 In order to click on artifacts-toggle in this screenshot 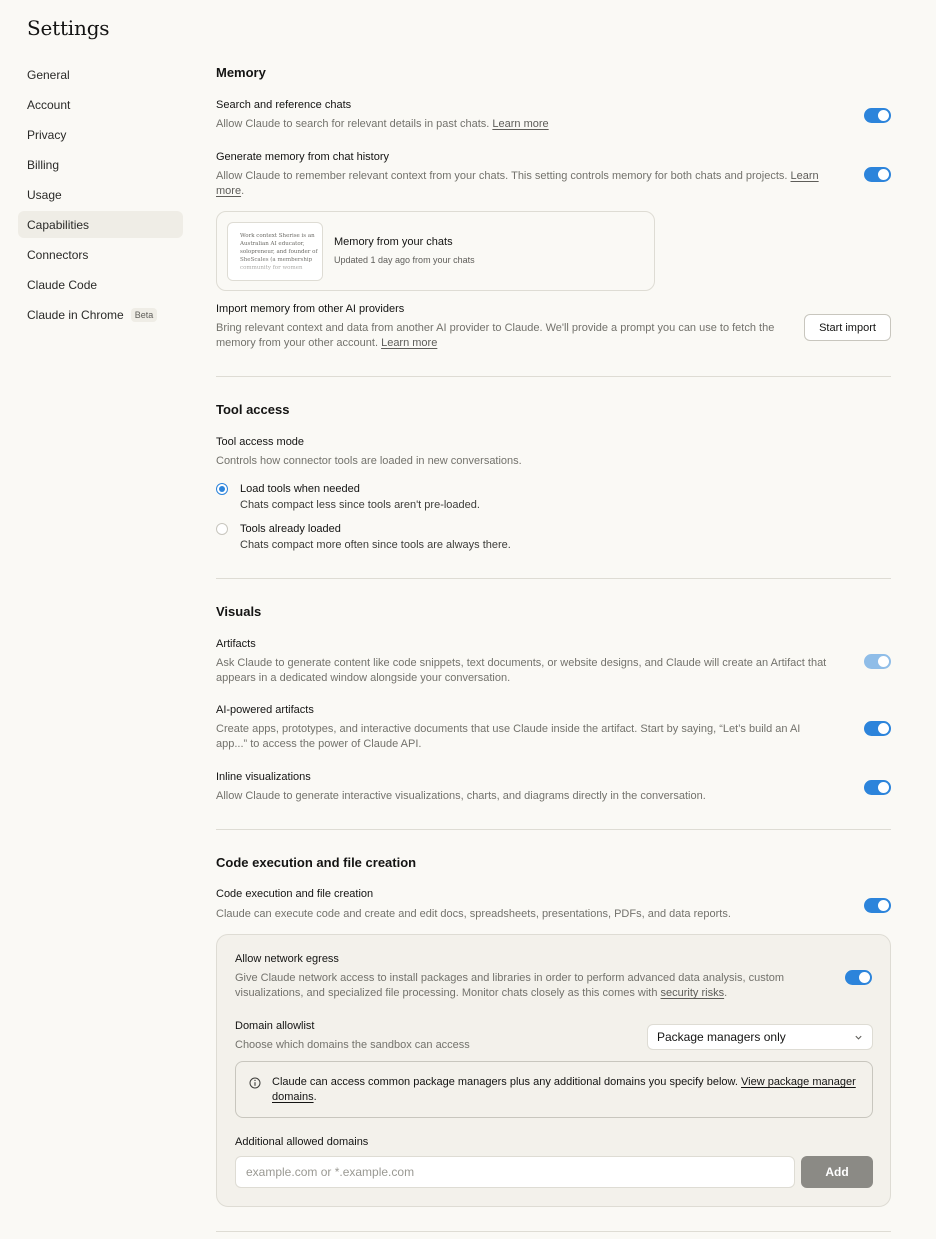, I will do `click(877, 661)`.